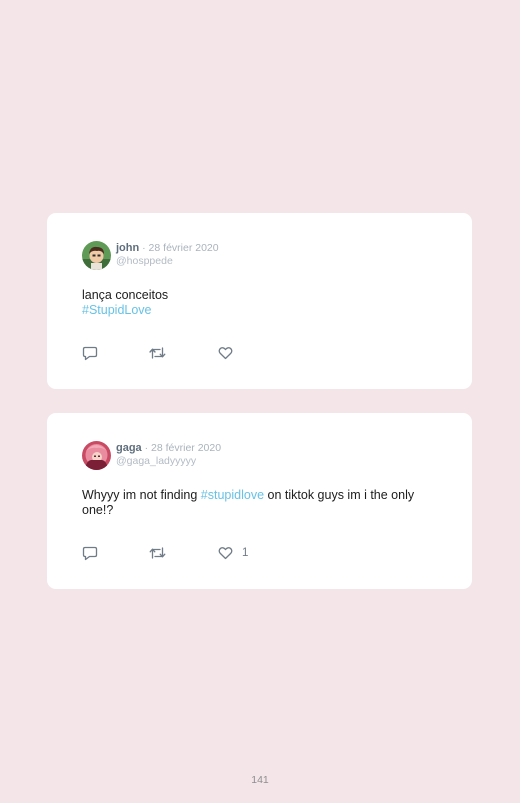 The height and width of the screenshot is (803, 520). I want to click on tweet-text: lança conceitos #StupidLove, so click(264, 303).